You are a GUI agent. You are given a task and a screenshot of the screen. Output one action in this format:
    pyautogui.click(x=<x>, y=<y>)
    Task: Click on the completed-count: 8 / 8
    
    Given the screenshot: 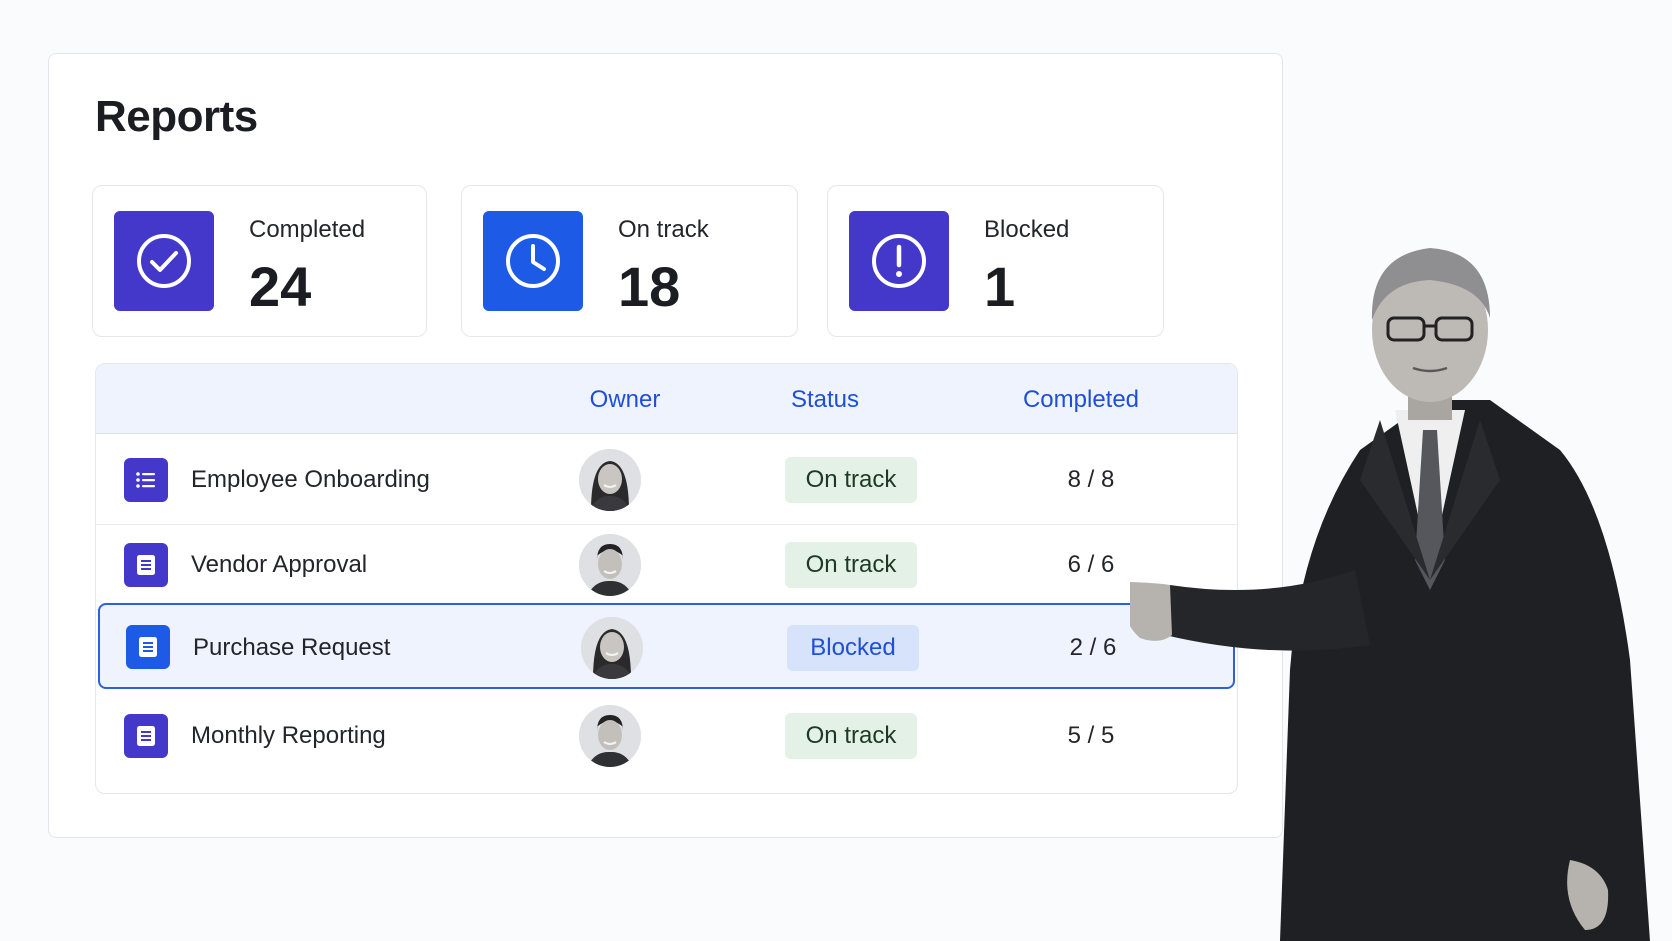 What is the action you would take?
    pyautogui.click(x=1091, y=479)
    